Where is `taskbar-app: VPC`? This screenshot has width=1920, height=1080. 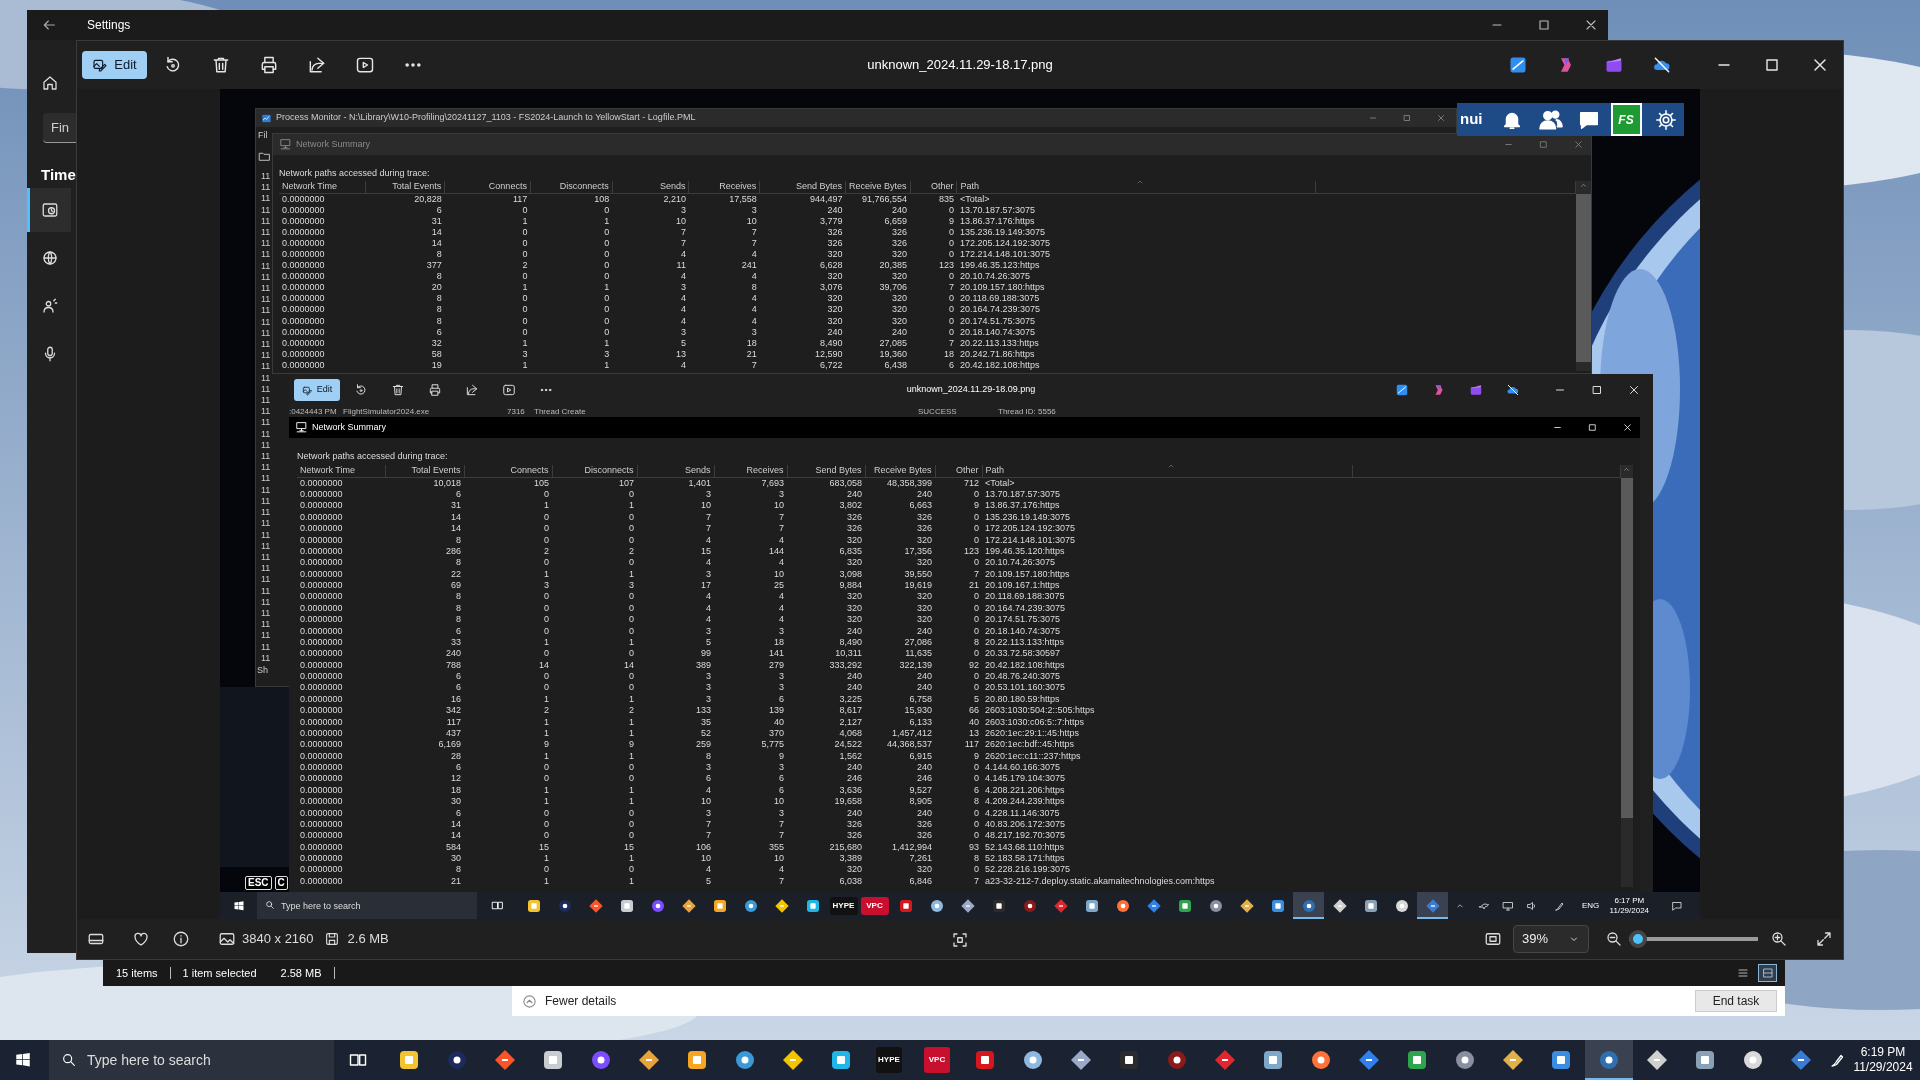
taskbar-app: VPC is located at coordinates (937, 1060).